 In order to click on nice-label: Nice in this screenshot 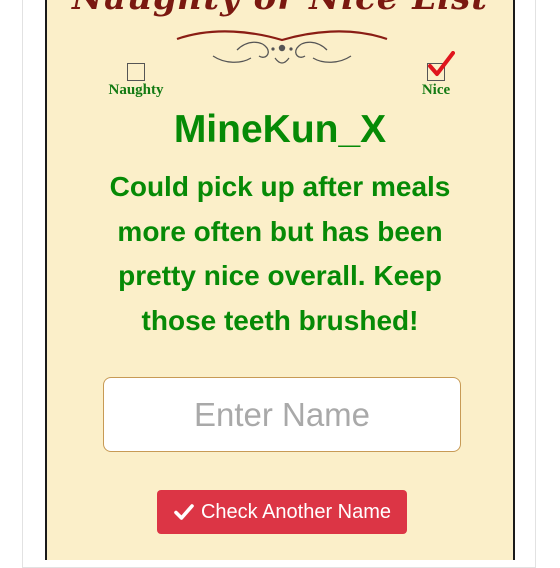, I will do `click(436, 90)`.